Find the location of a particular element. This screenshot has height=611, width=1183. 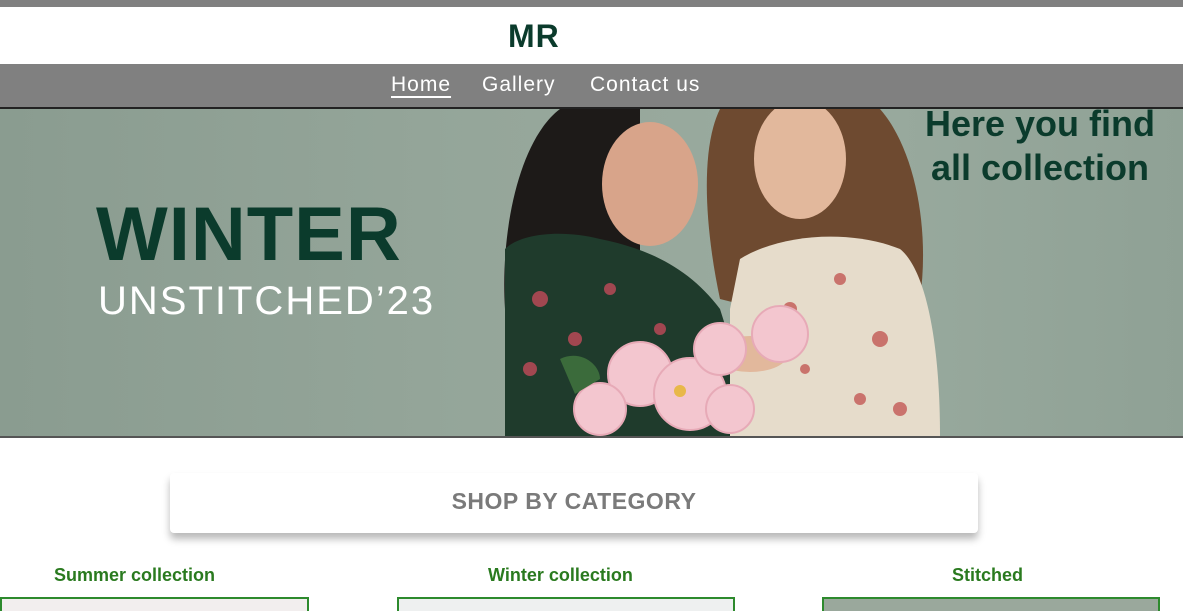

nav-contact-link: Contact us is located at coordinates (645, 85).